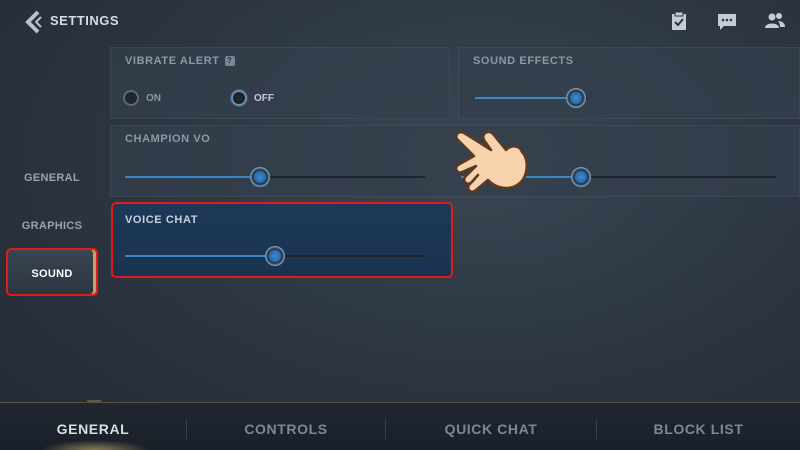 This screenshot has width=800, height=450. Describe the element at coordinates (727, 21) in the screenshot. I see `chat-icon` at that location.